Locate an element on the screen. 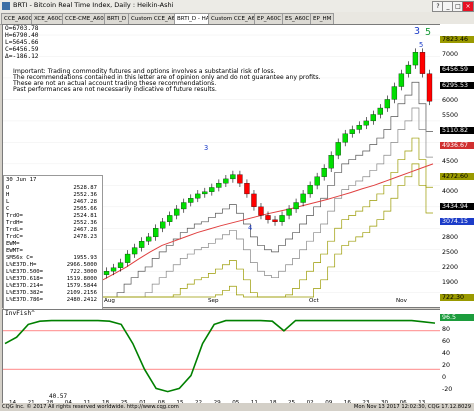  ohlc-change: Δ=-186.12 is located at coordinates (22, 56).